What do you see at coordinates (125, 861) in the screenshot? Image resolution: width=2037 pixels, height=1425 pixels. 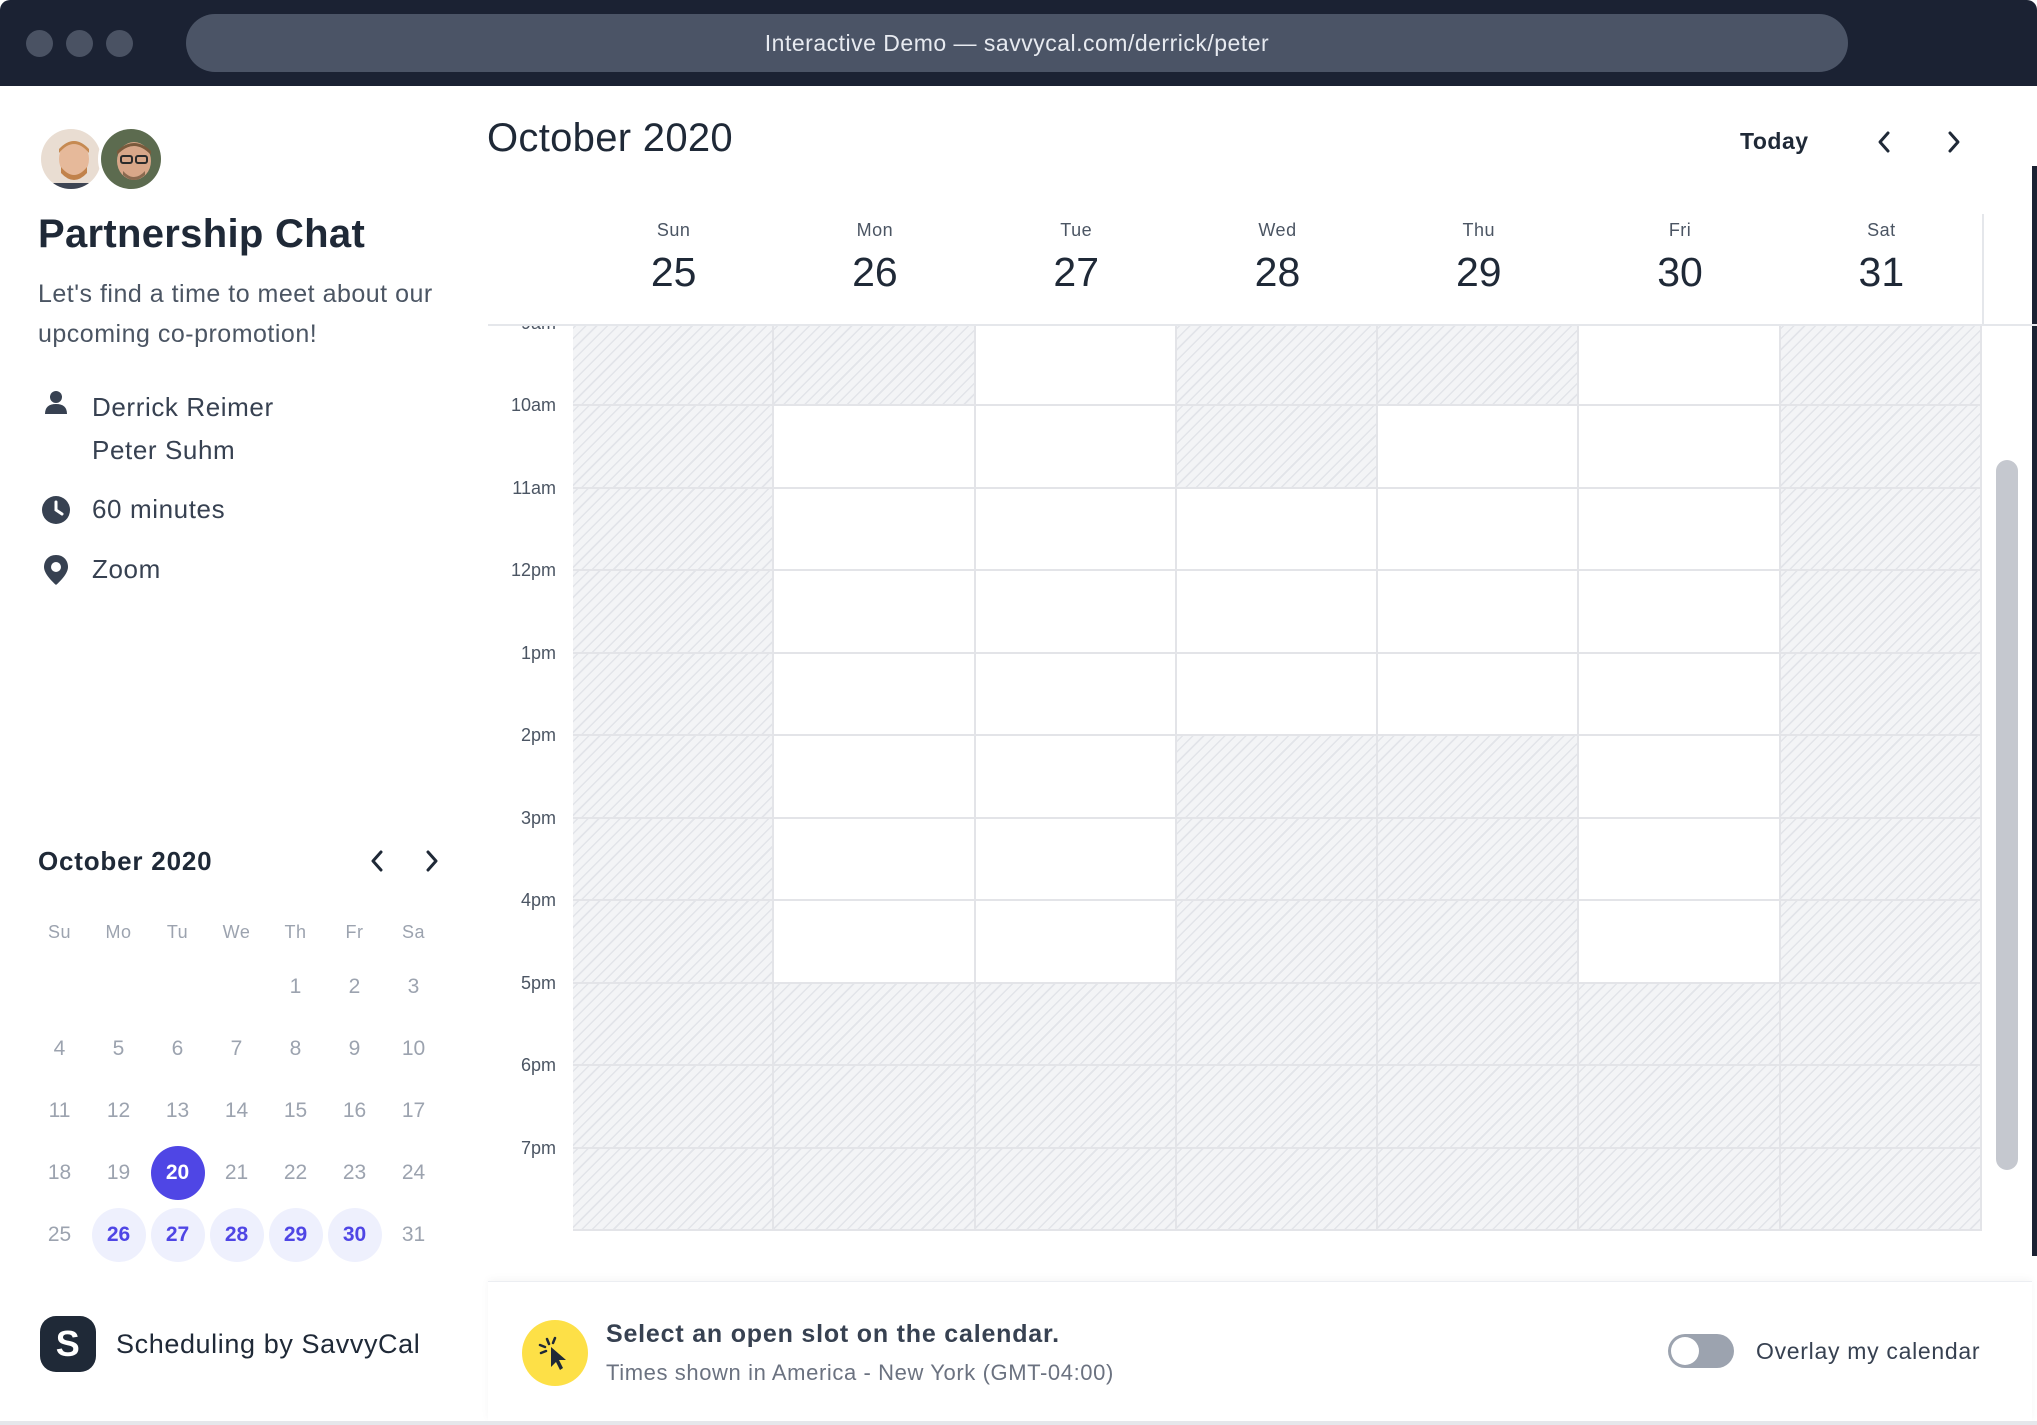 I see `mini-calendar-title: October 2020` at bounding box center [125, 861].